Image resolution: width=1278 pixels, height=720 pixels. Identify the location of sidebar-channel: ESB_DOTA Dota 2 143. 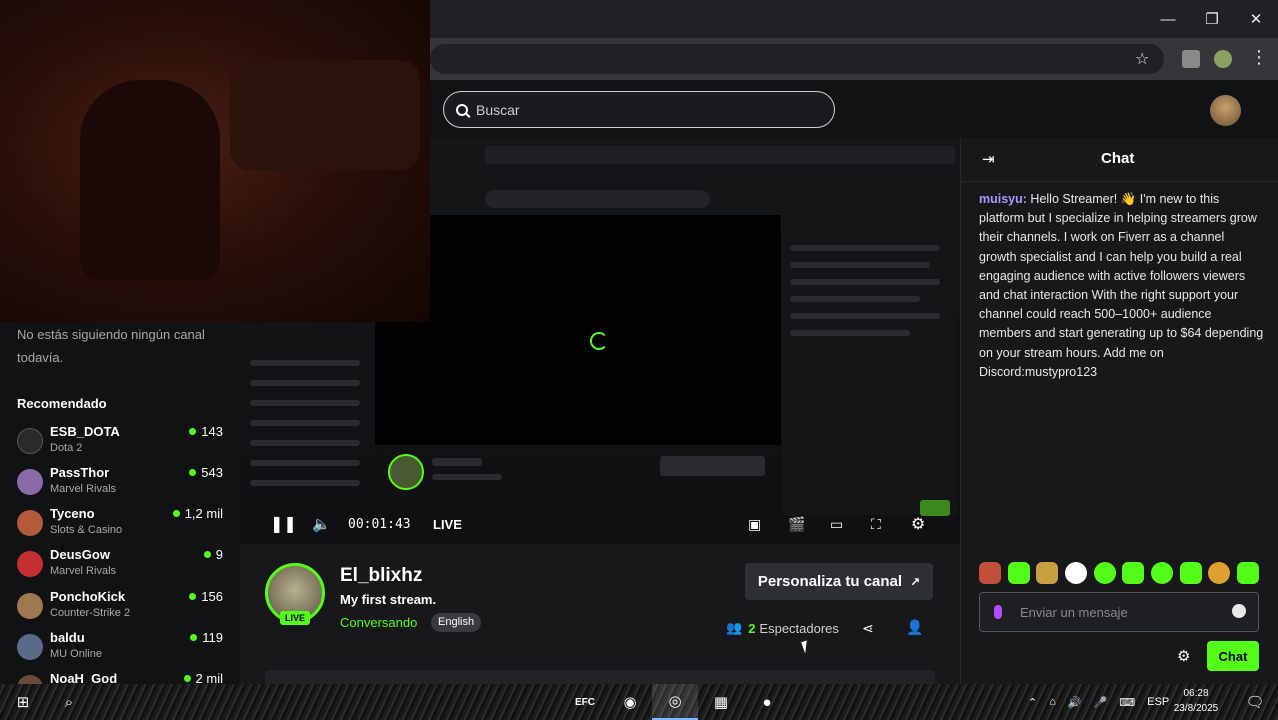
(122, 444).